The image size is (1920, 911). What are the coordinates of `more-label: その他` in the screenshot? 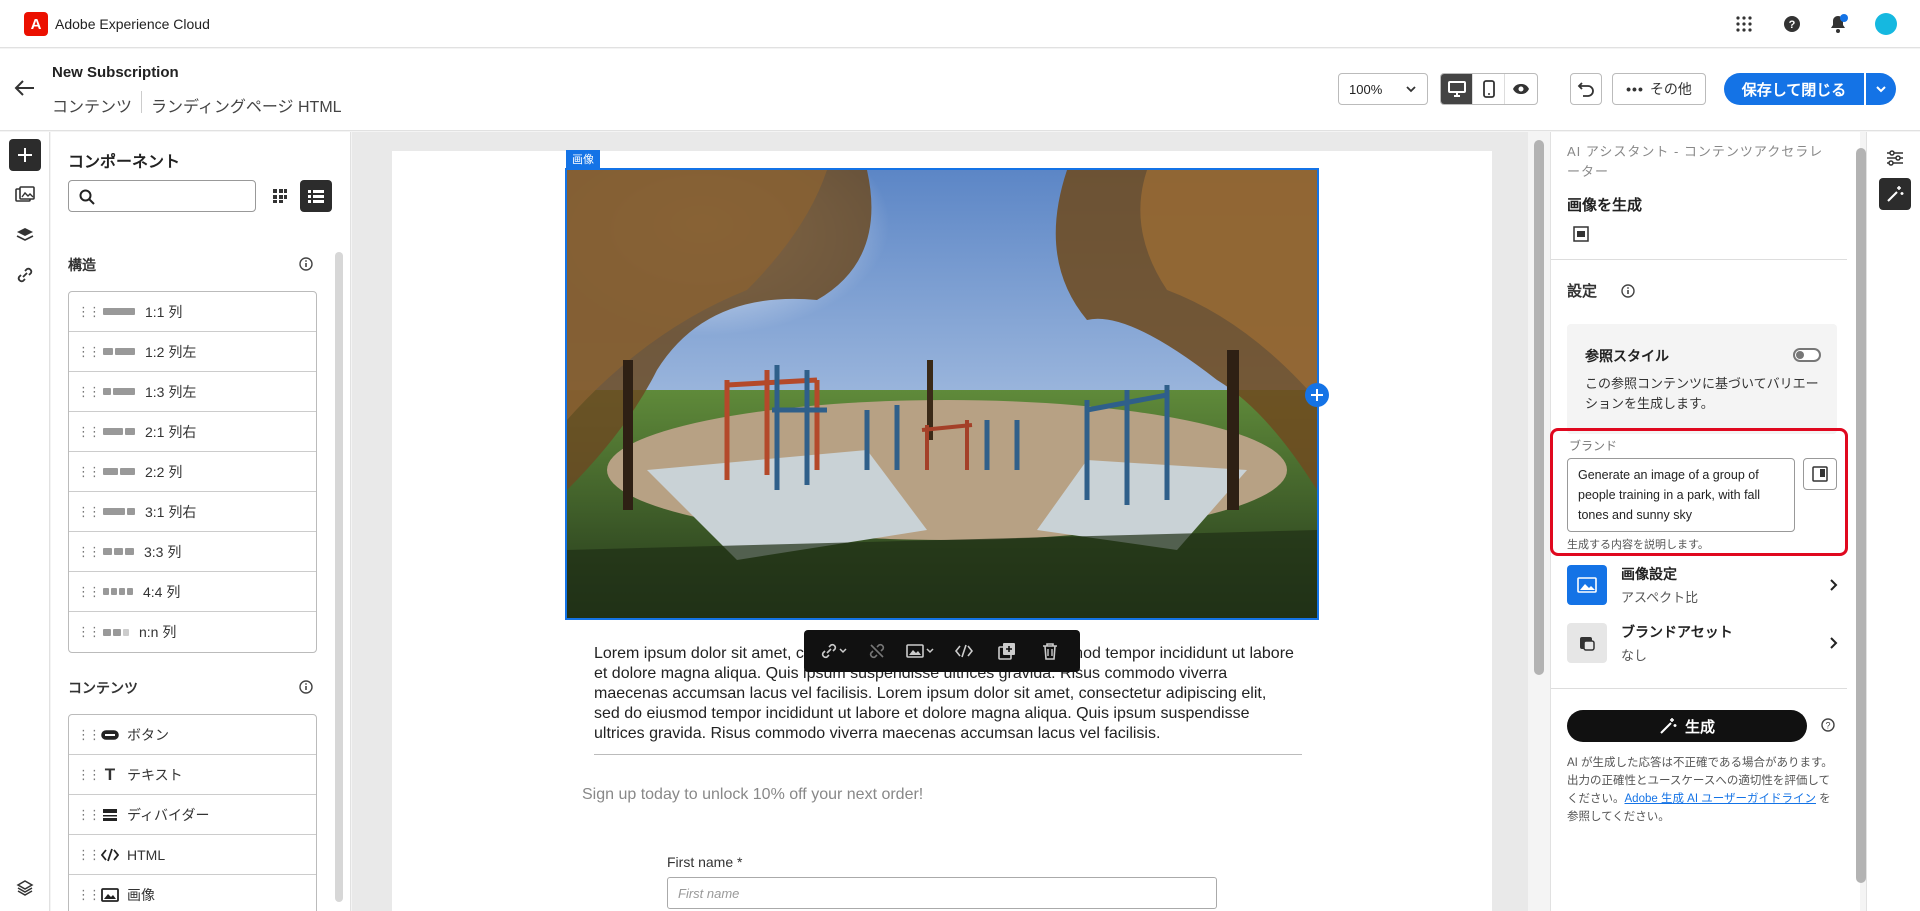 It's located at (1670, 89).